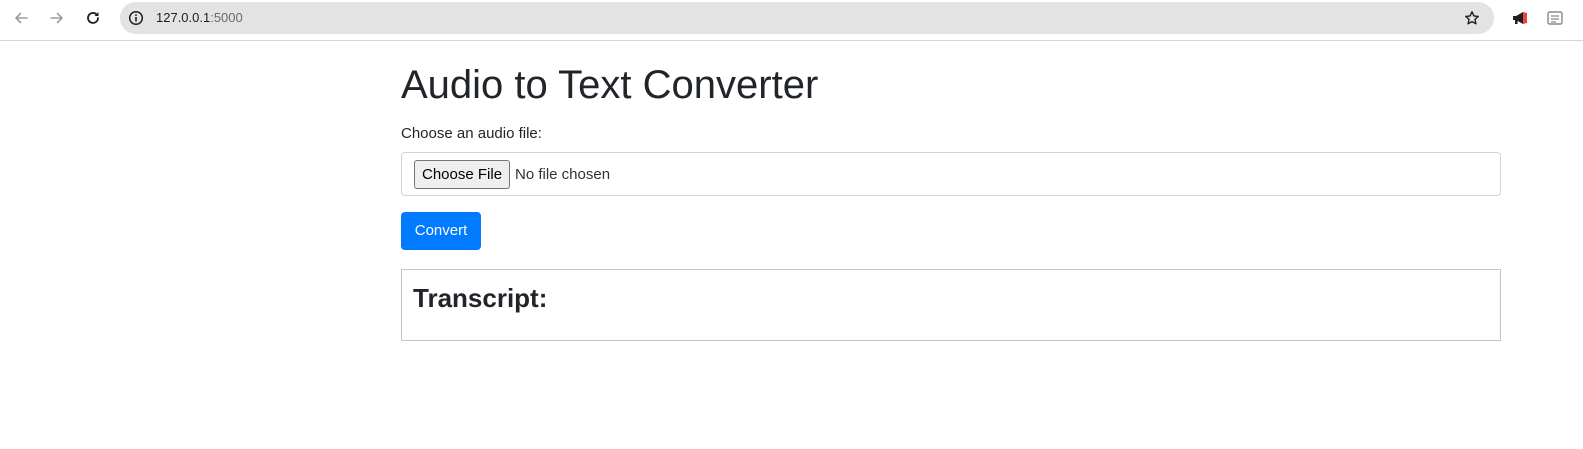  I want to click on reload-icon, so click(93, 18).